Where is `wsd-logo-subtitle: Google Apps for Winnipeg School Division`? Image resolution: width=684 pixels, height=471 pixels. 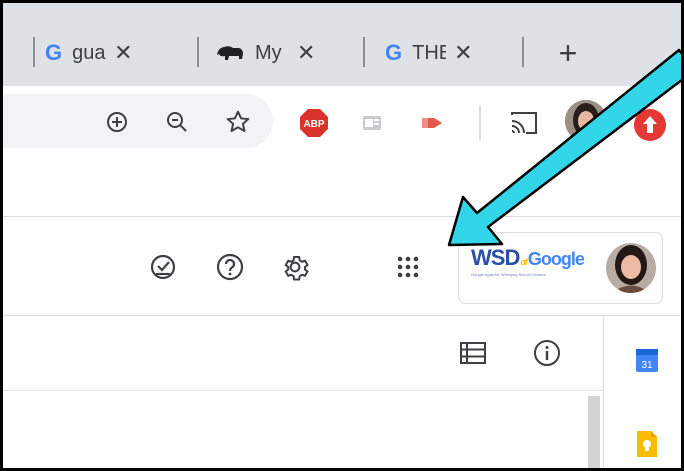 wsd-logo-subtitle: Google Apps for Winnipeg School Division is located at coordinates (508, 274).